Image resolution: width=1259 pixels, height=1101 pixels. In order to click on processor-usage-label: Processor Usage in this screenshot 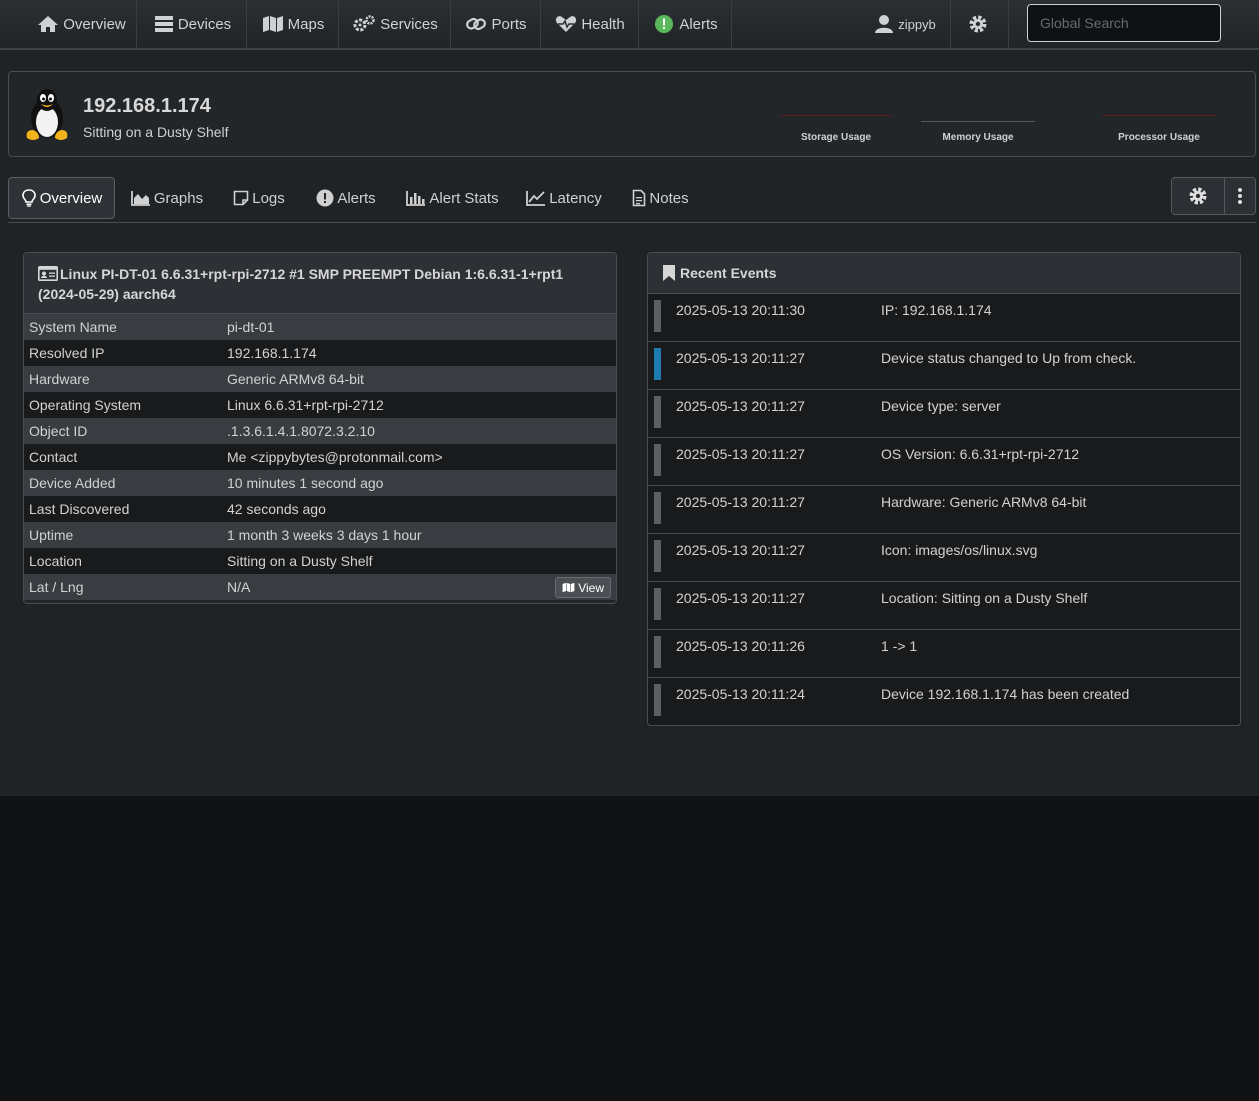, I will do `click(1159, 137)`.